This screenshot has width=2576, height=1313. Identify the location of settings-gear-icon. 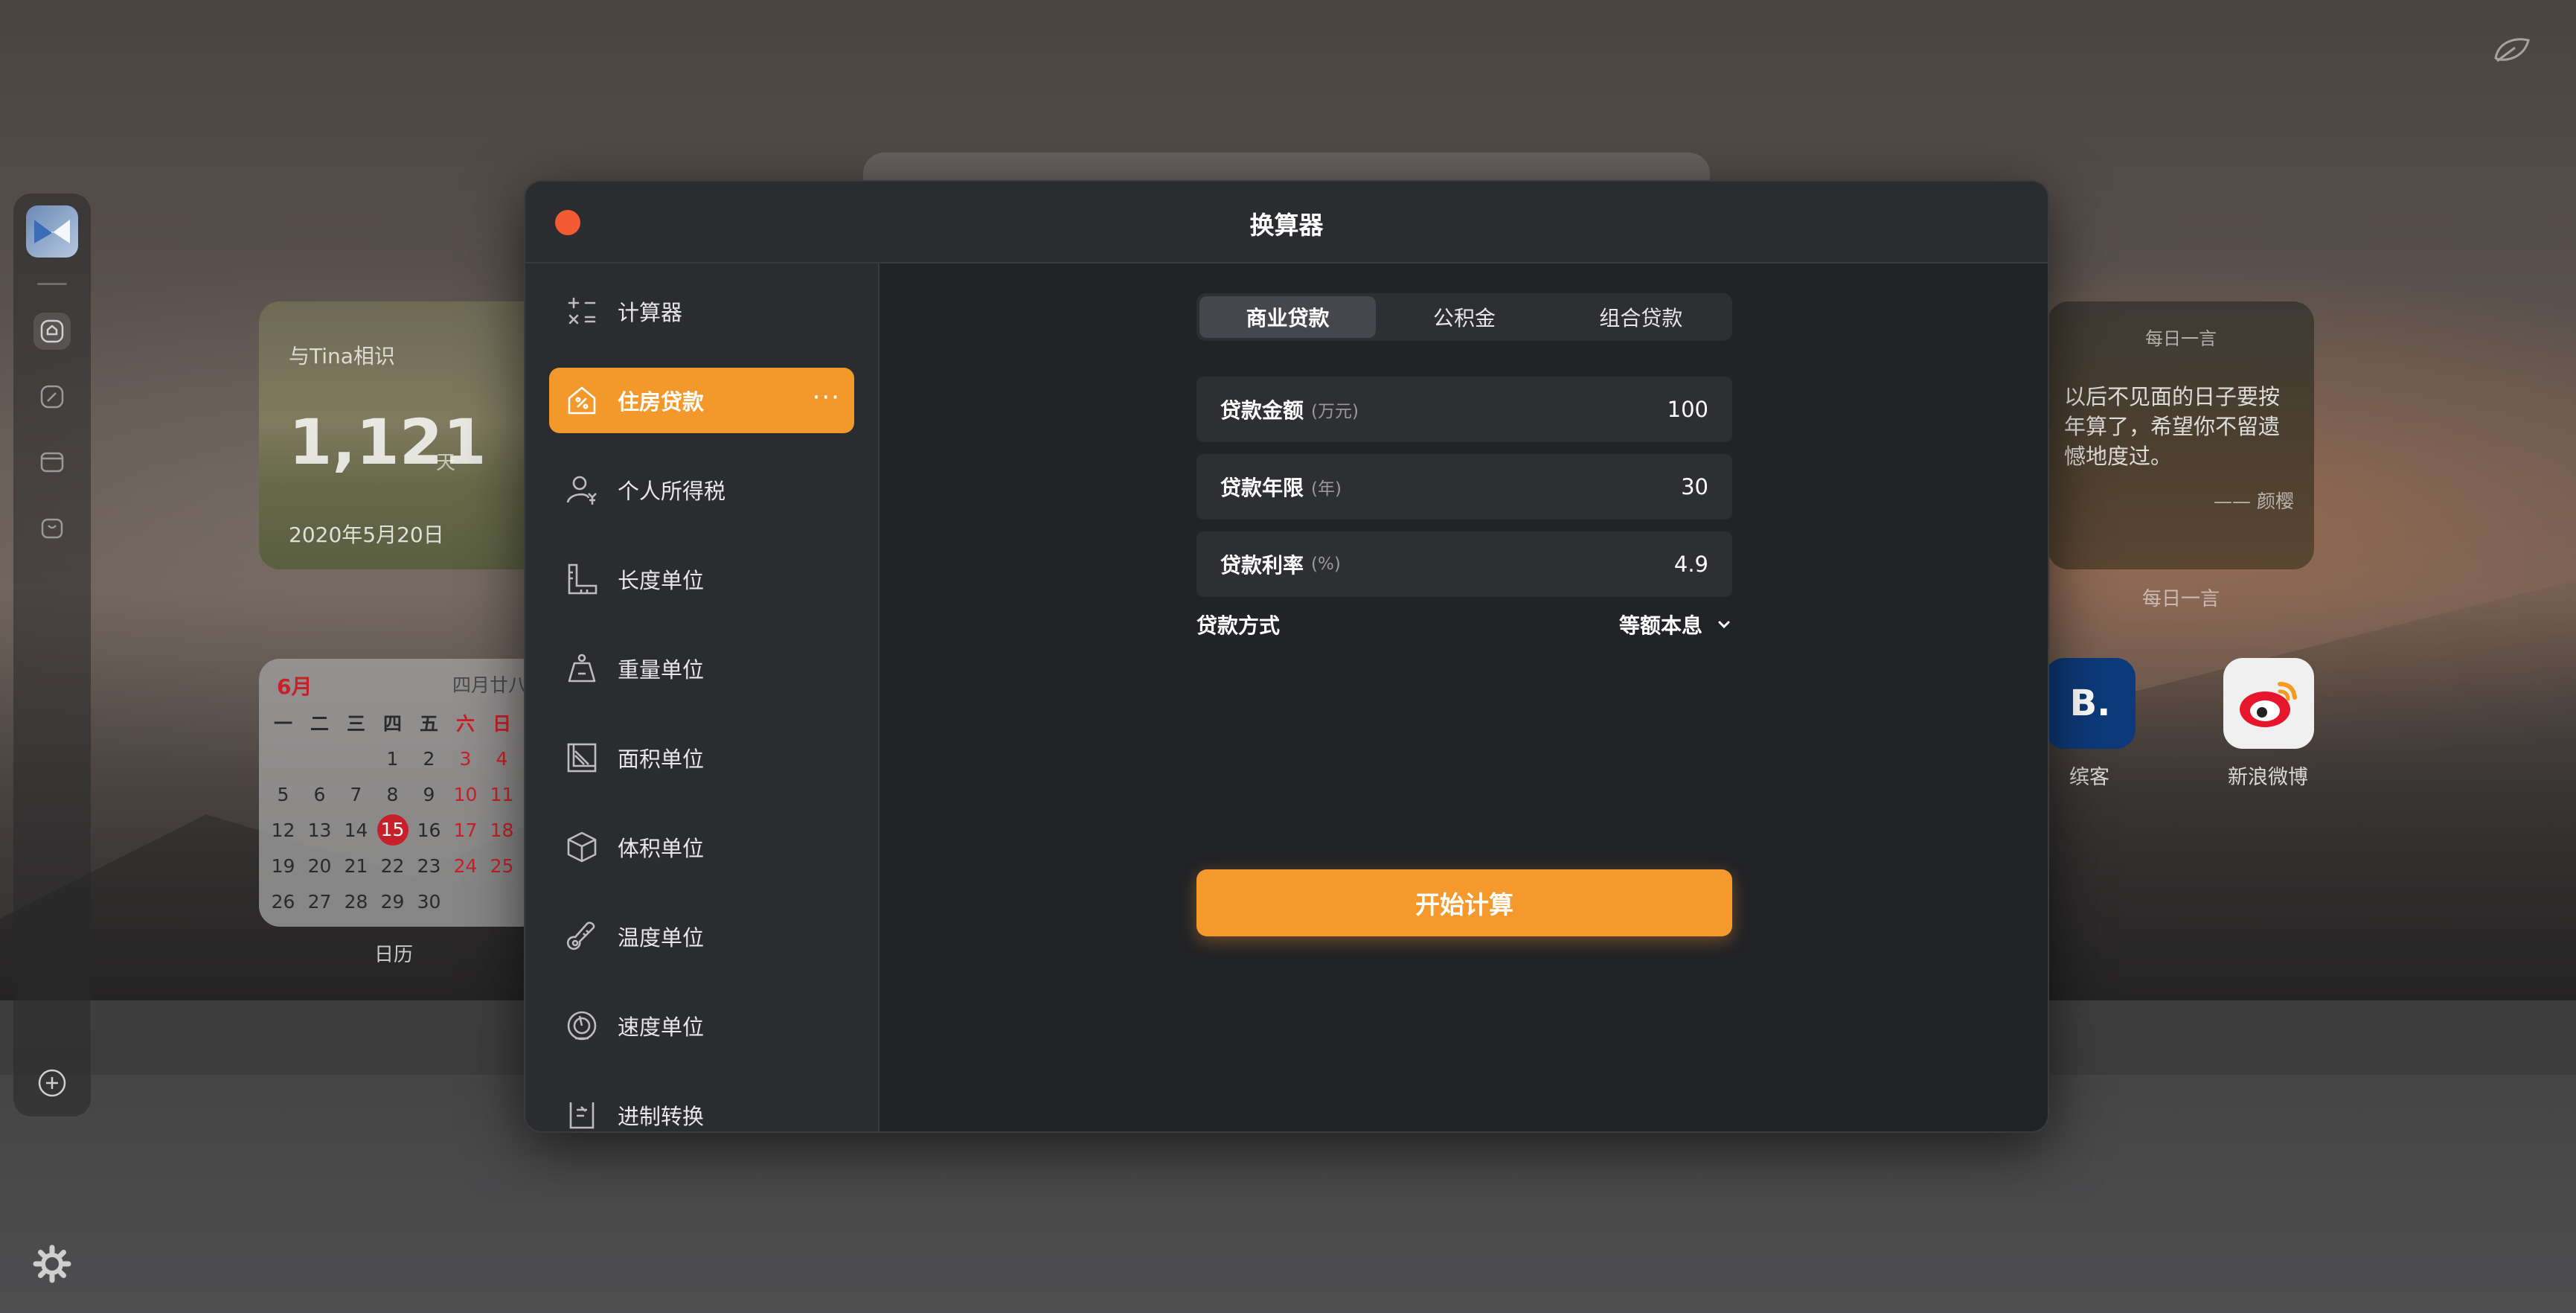
(52, 1264).